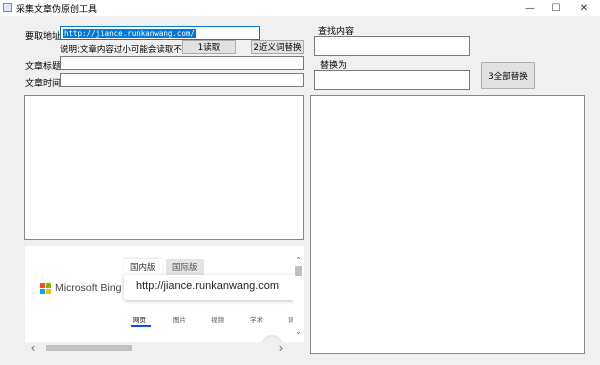 The height and width of the screenshot is (365, 600). I want to click on tab-domestic: 国内版, so click(143, 267).